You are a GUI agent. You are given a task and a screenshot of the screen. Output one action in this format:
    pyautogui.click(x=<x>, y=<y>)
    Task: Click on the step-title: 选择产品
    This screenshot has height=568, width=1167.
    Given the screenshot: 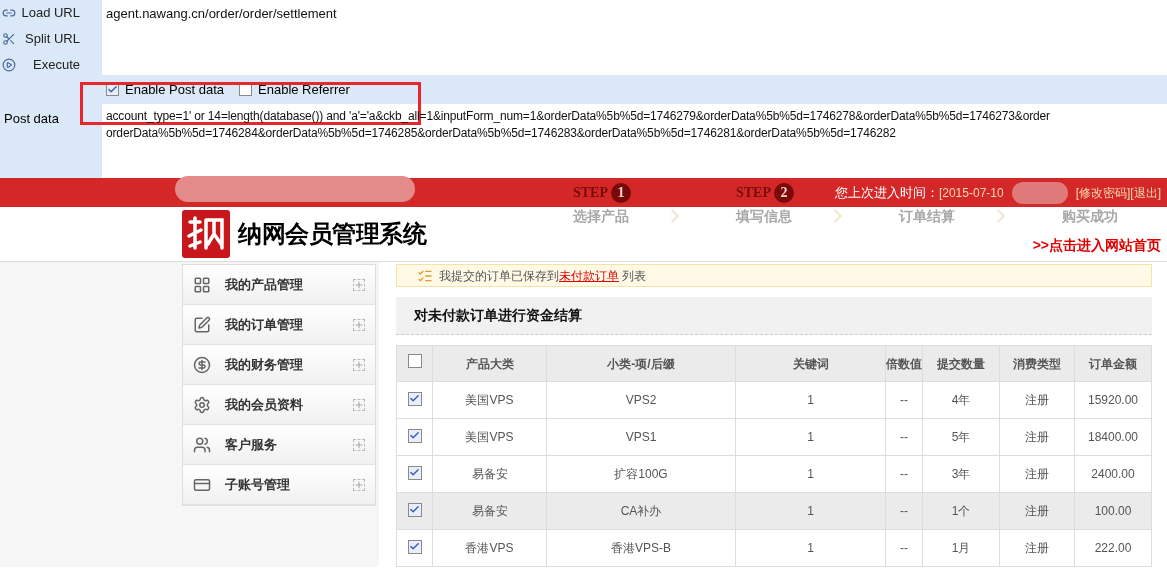 What is the action you would take?
    pyautogui.click(x=601, y=216)
    